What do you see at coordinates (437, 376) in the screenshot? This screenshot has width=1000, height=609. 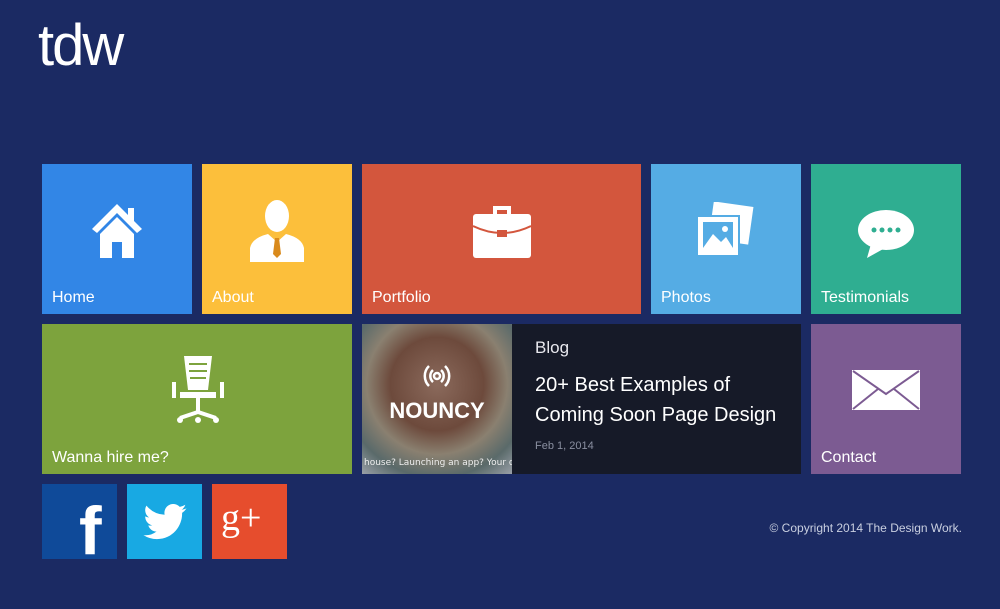 I see `nouncy-logo-icon` at bounding box center [437, 376].